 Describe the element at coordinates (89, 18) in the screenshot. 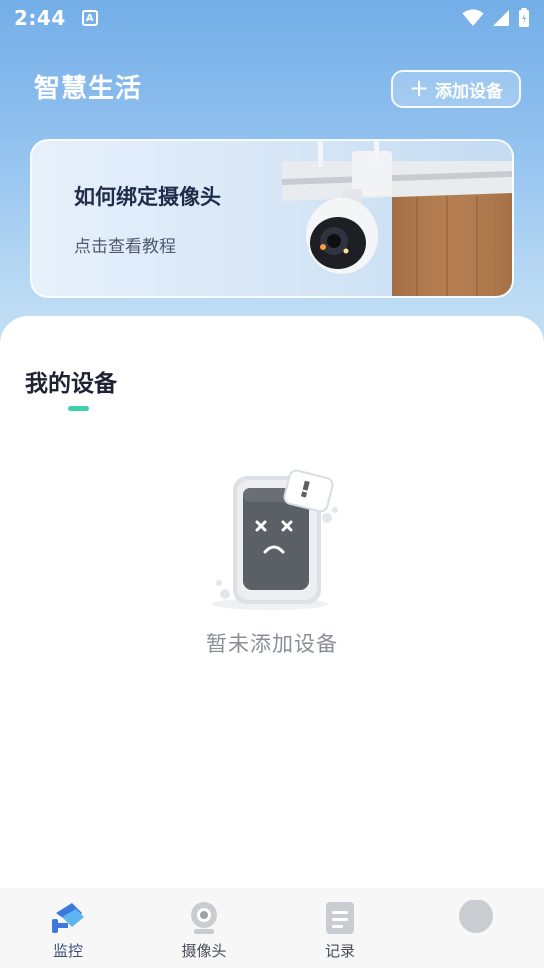

I see `notification-badge-icon: A` at that location.